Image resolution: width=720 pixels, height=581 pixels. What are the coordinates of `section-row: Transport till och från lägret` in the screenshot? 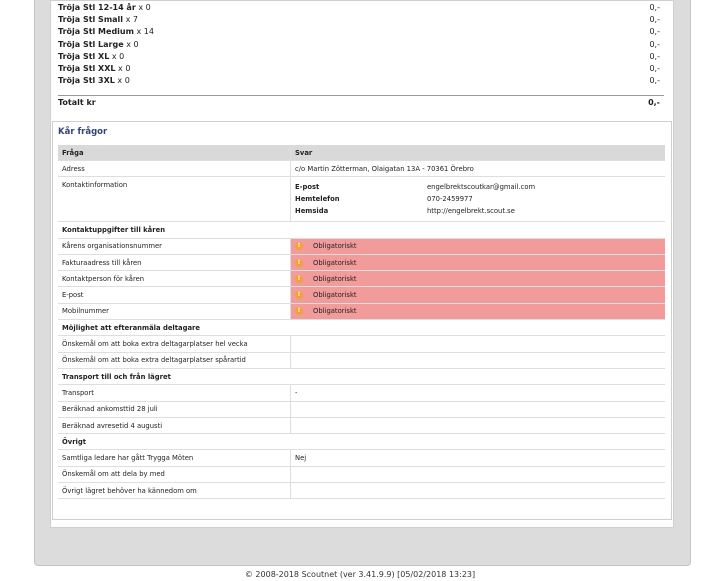 It's located at (361, 377).